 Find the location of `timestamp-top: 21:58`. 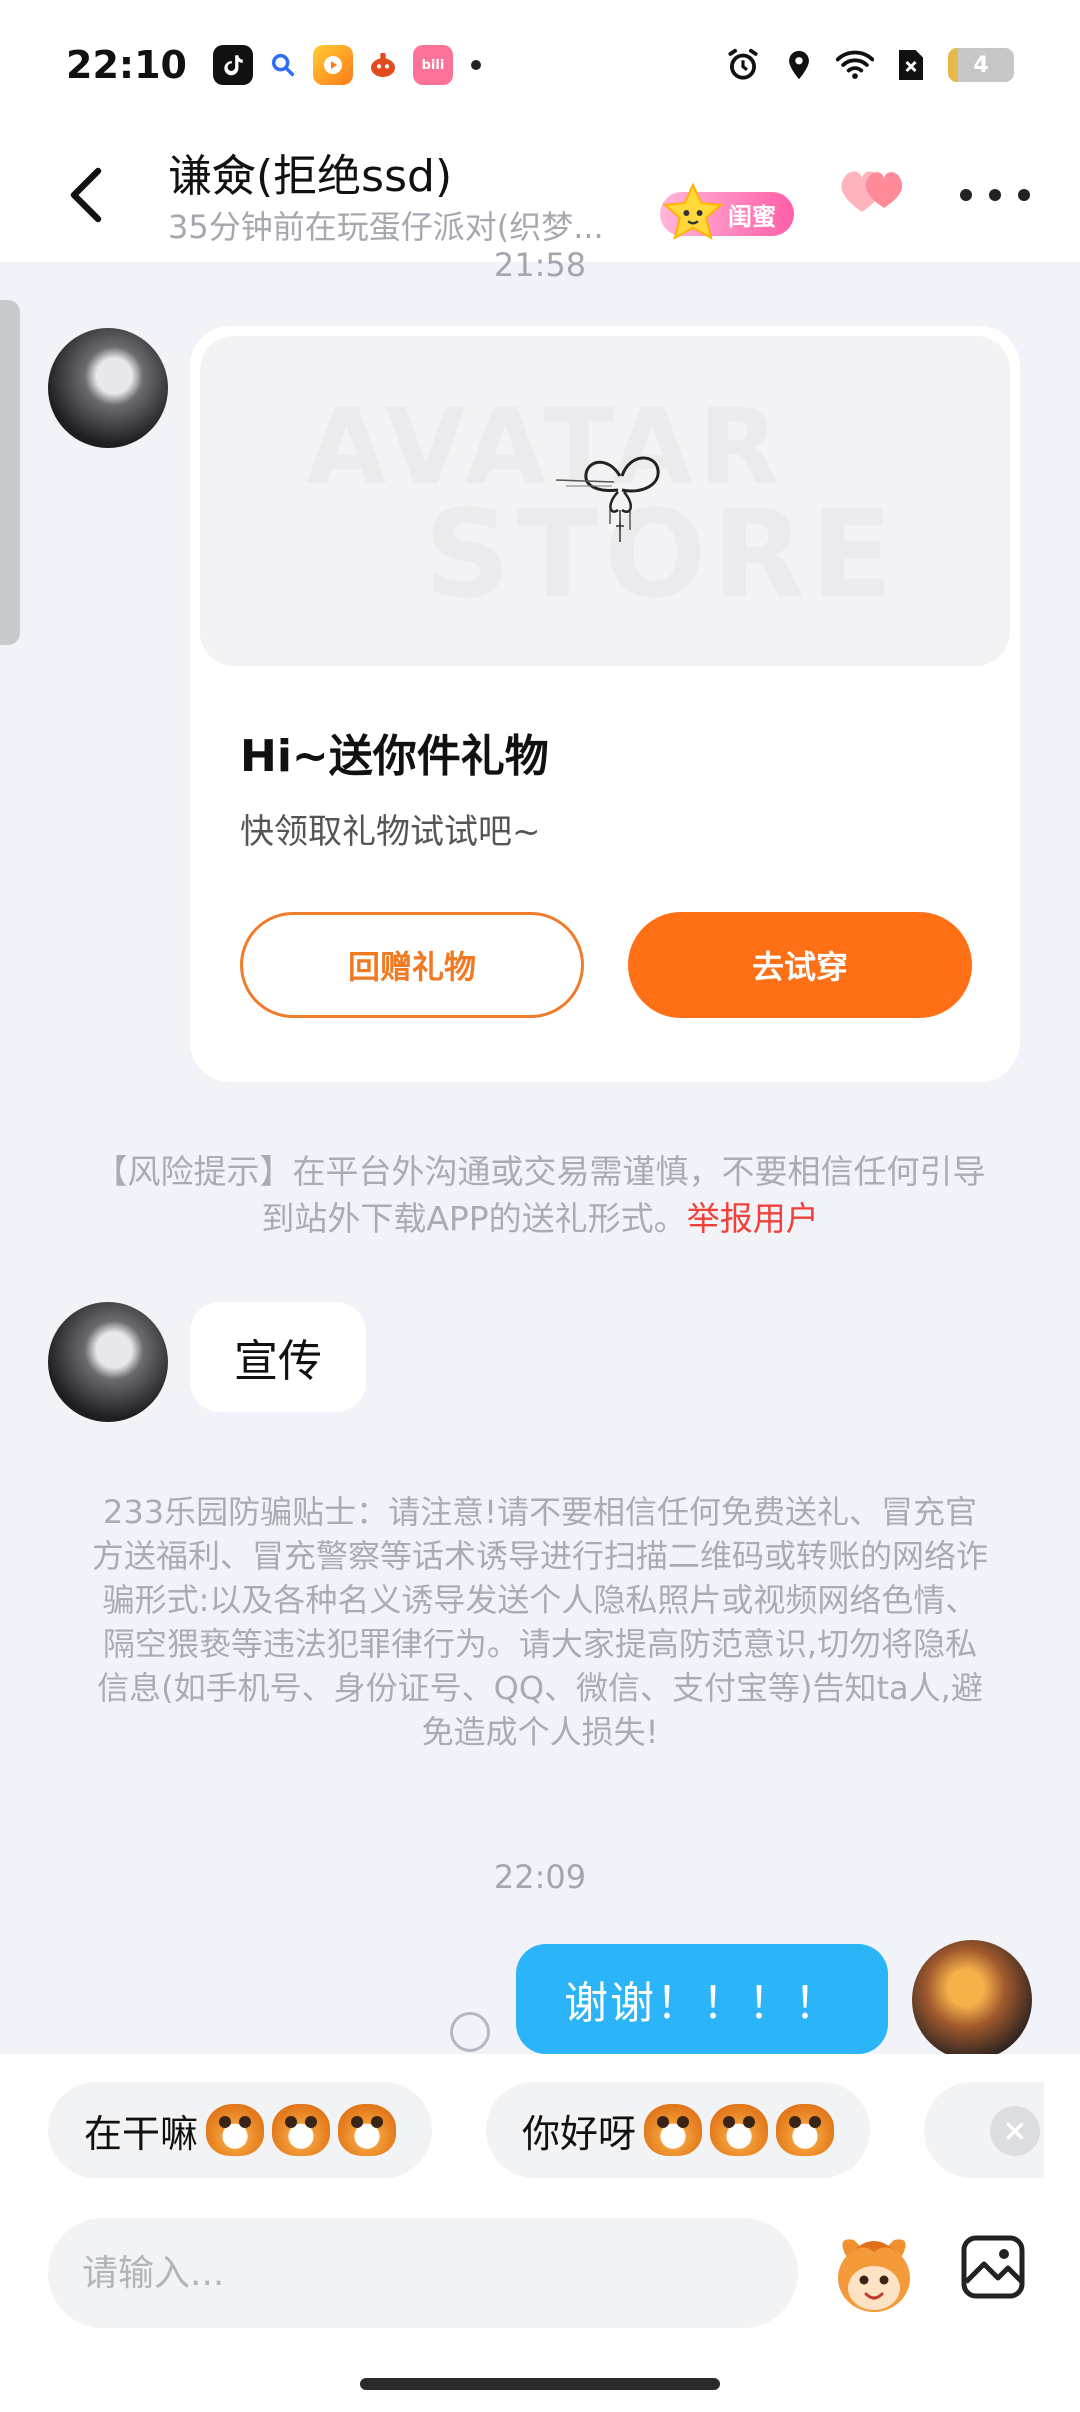

timestamp-top: 21:58 is located at coordinates (540, 265).